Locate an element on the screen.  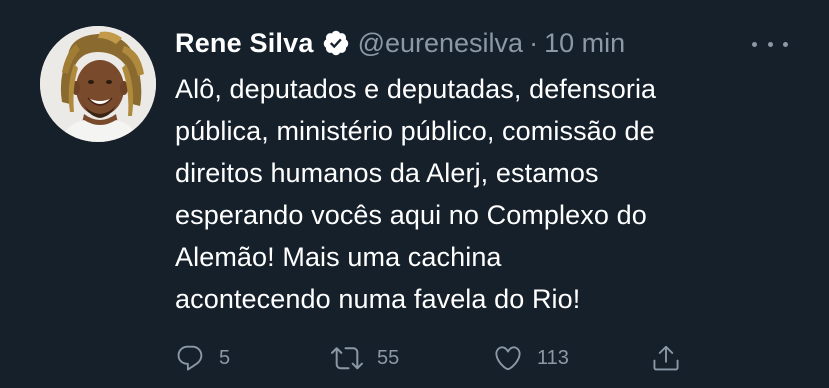
retweet-count: 55 is located at coordinates (388, 357).